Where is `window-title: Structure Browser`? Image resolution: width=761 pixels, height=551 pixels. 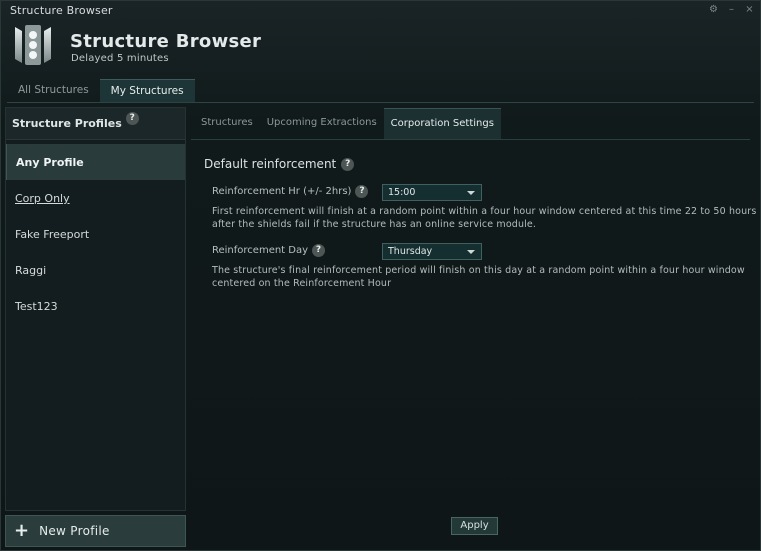 window-title: Structure Browser is located at coordinates (61, 10).